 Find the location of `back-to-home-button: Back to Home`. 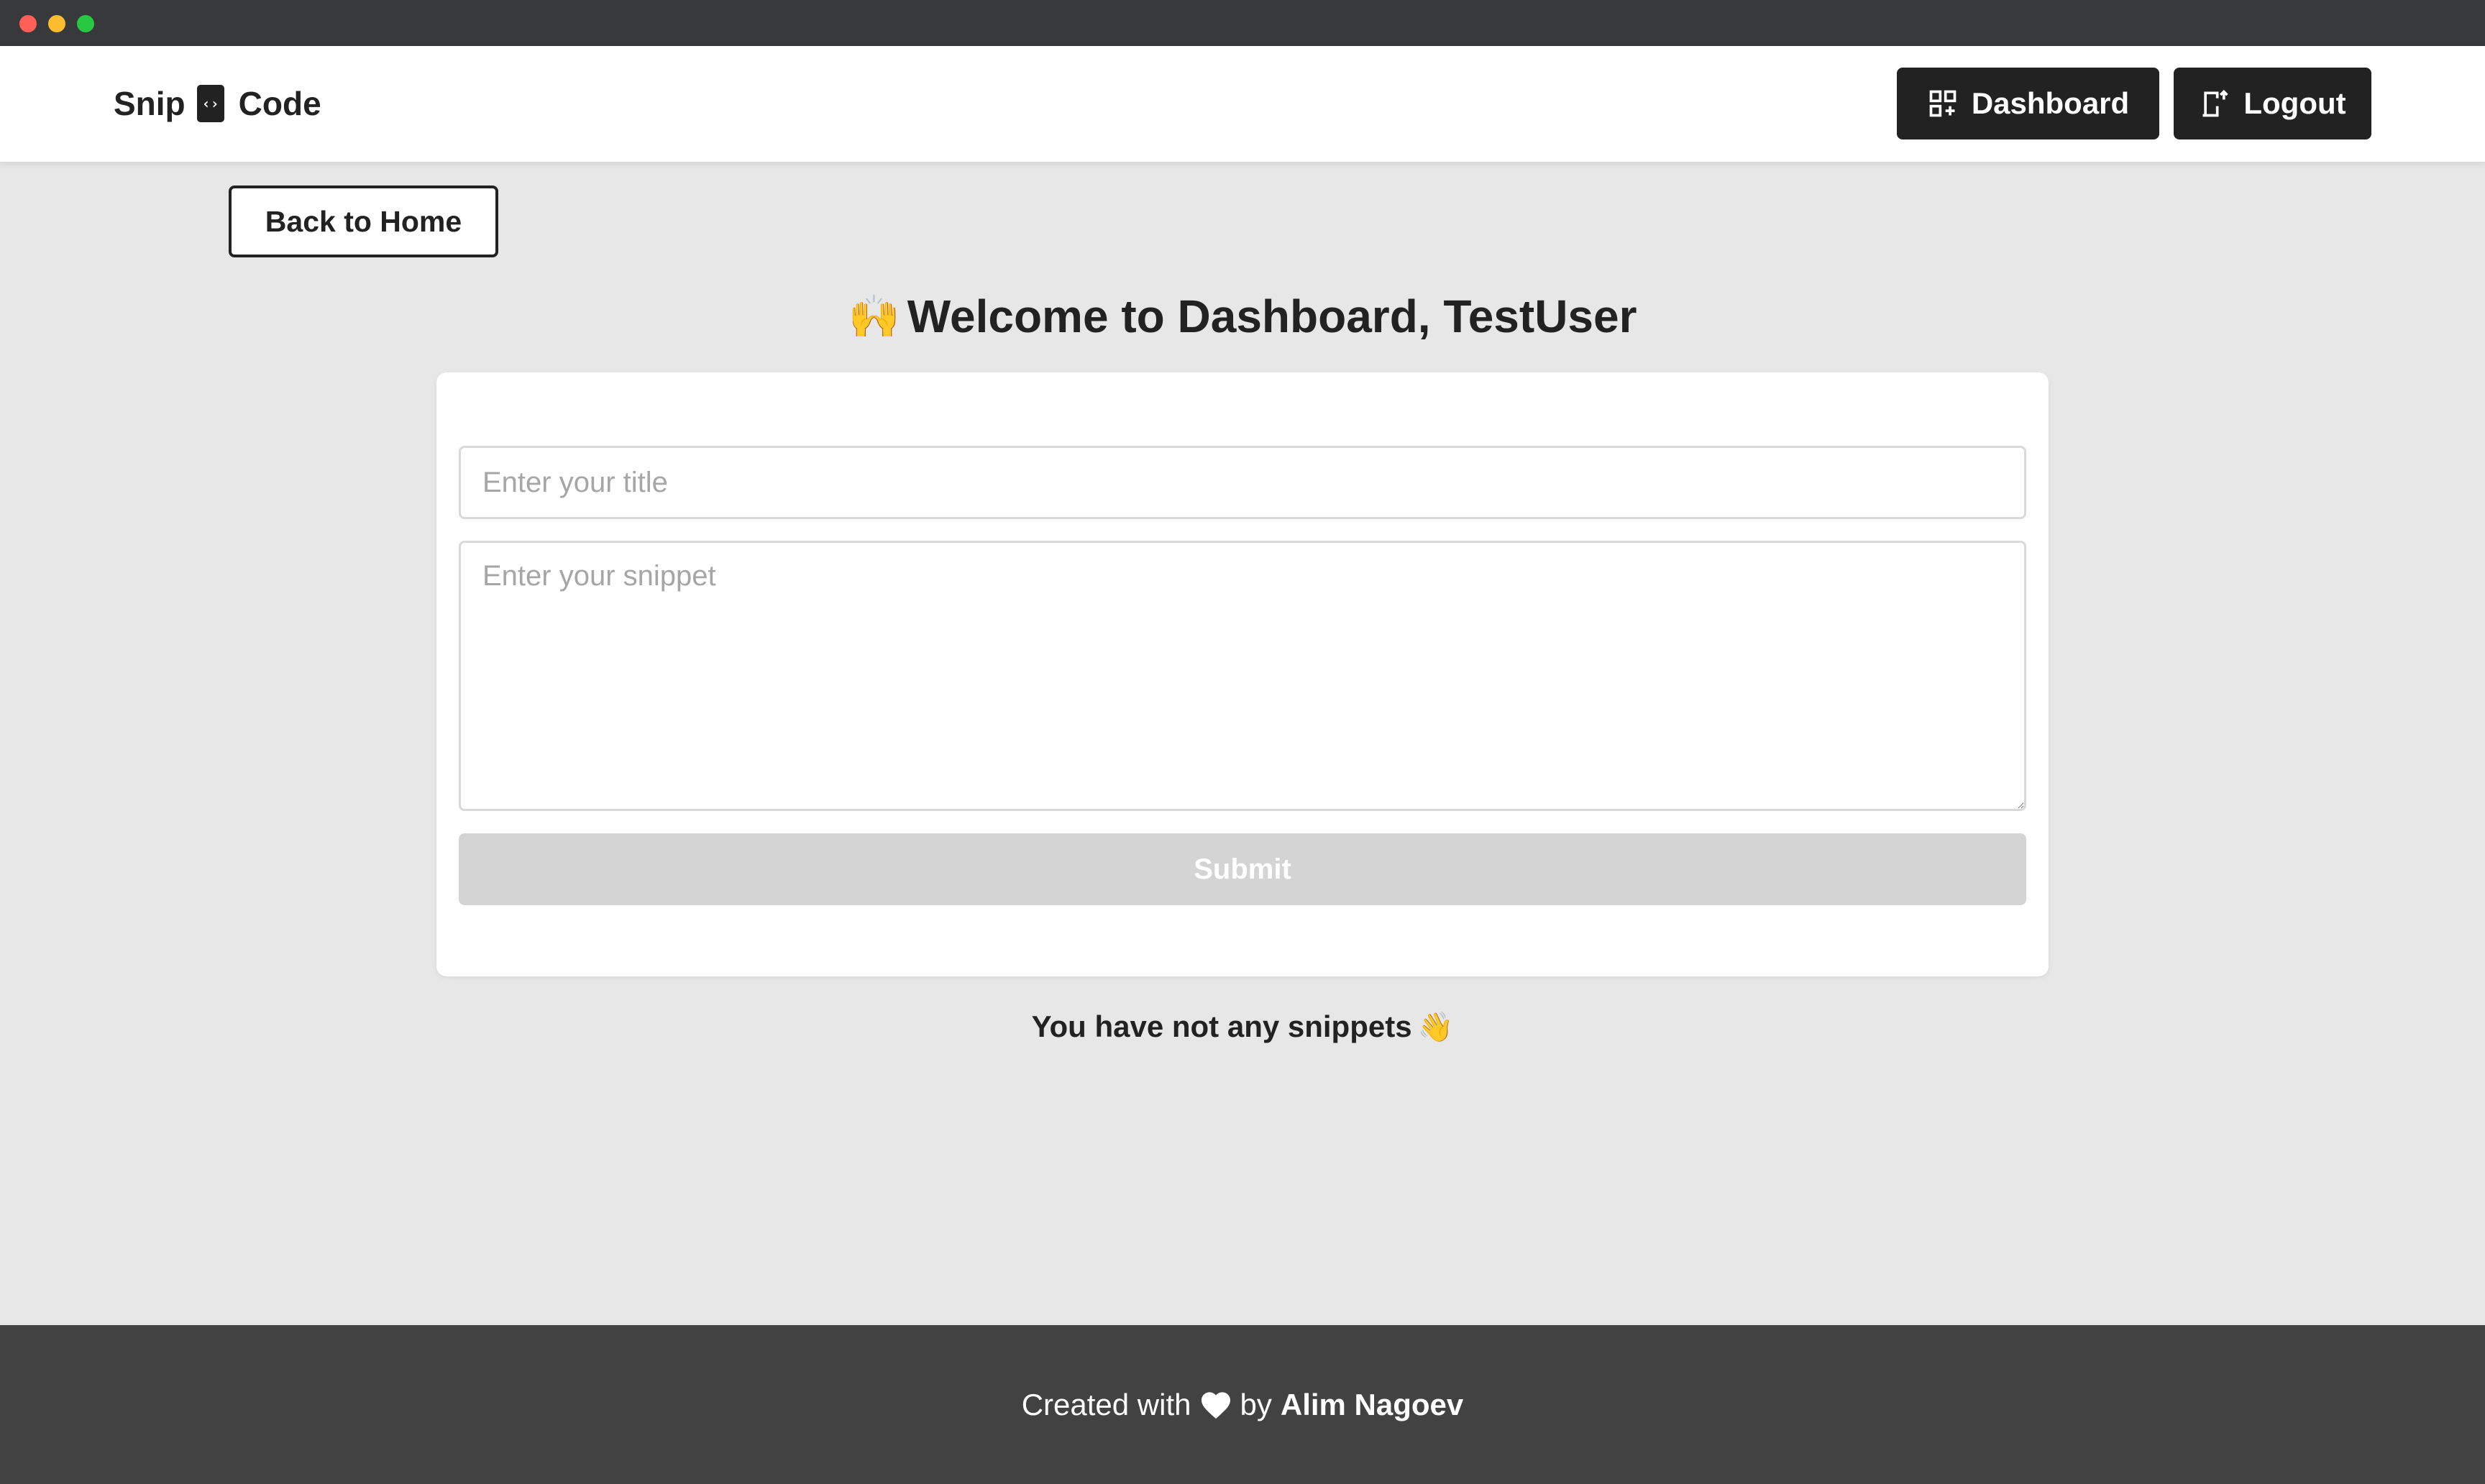

back-to-home-button: Back to Home is located at coordinates (363, 221).